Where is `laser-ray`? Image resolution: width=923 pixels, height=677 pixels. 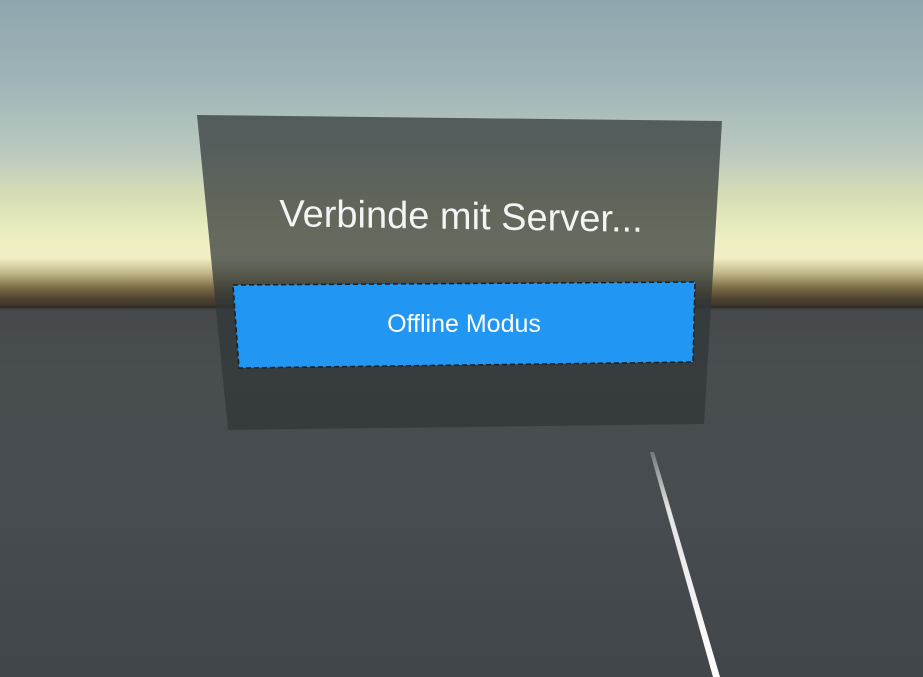
laser-ray is located at coordinates (685, 564).